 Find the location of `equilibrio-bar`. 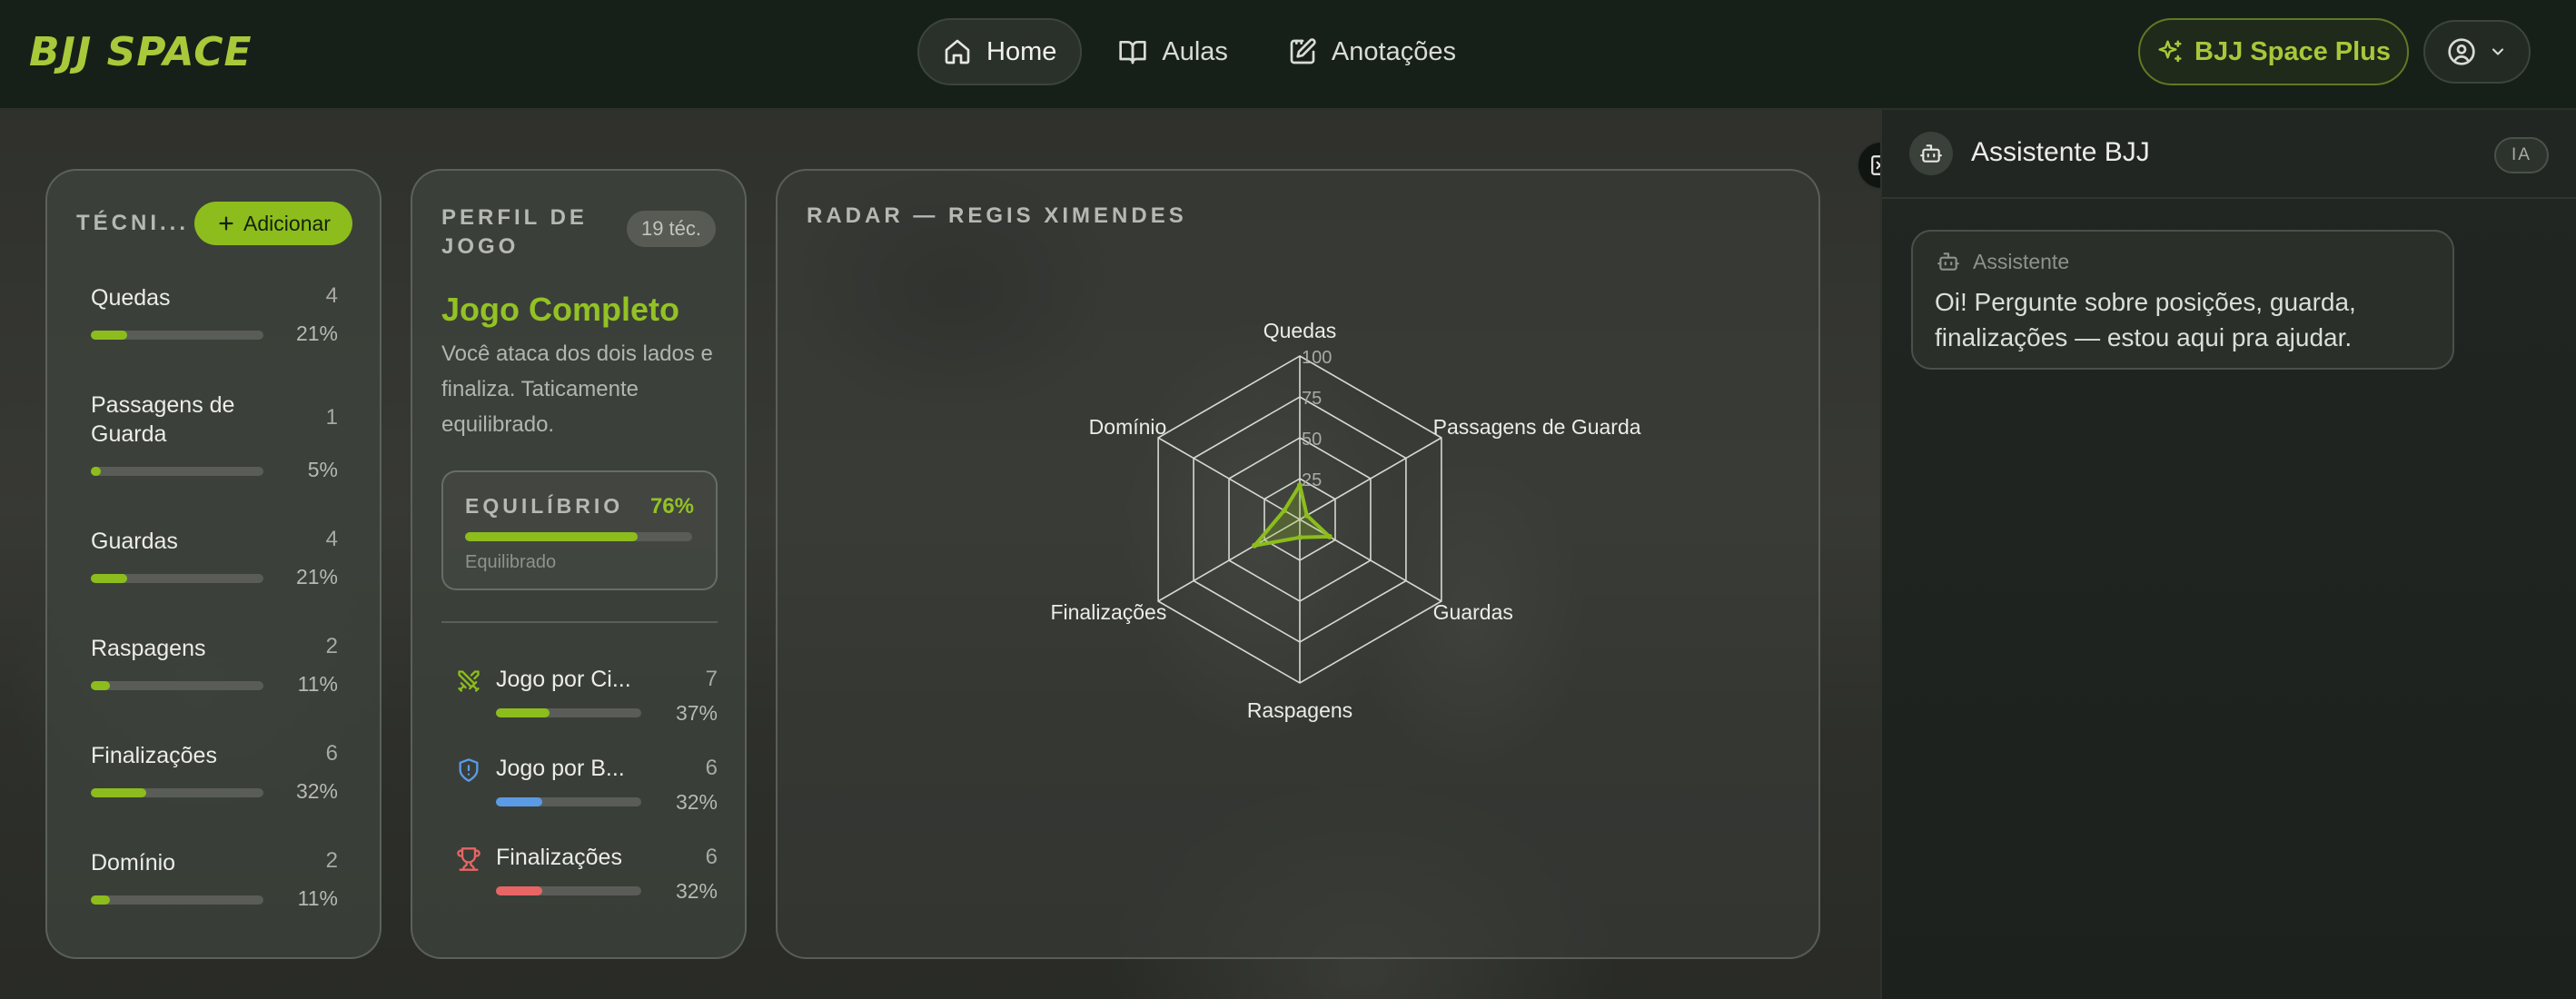

equilibrio-bar is located at coordinates (578, 536).